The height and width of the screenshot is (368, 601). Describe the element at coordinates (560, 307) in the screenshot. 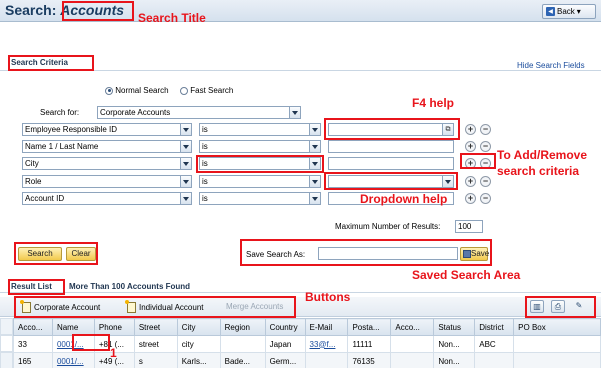

I see `annotation-box-icon-buttons` at that location.